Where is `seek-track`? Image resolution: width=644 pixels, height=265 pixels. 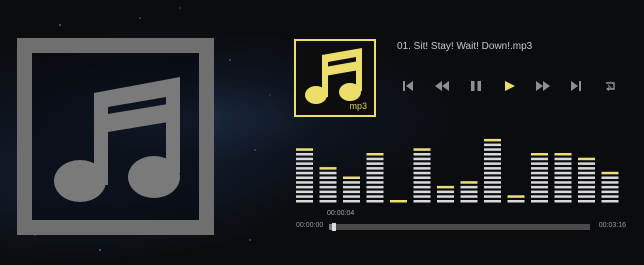
seek-track is located at coordinates (459, 227).